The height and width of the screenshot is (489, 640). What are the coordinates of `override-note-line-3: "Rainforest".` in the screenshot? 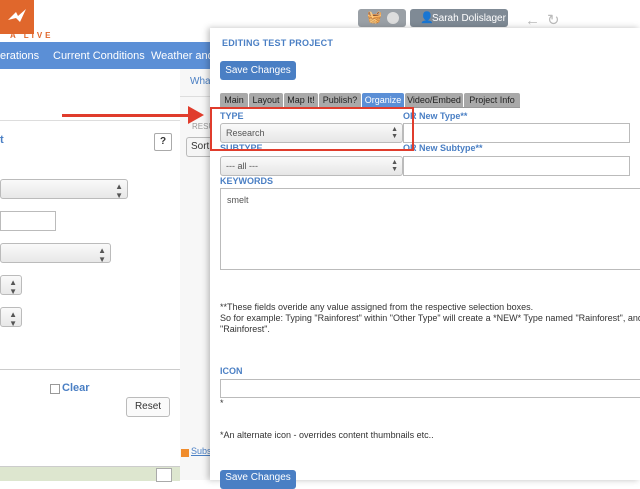 It's located at (245, 329).